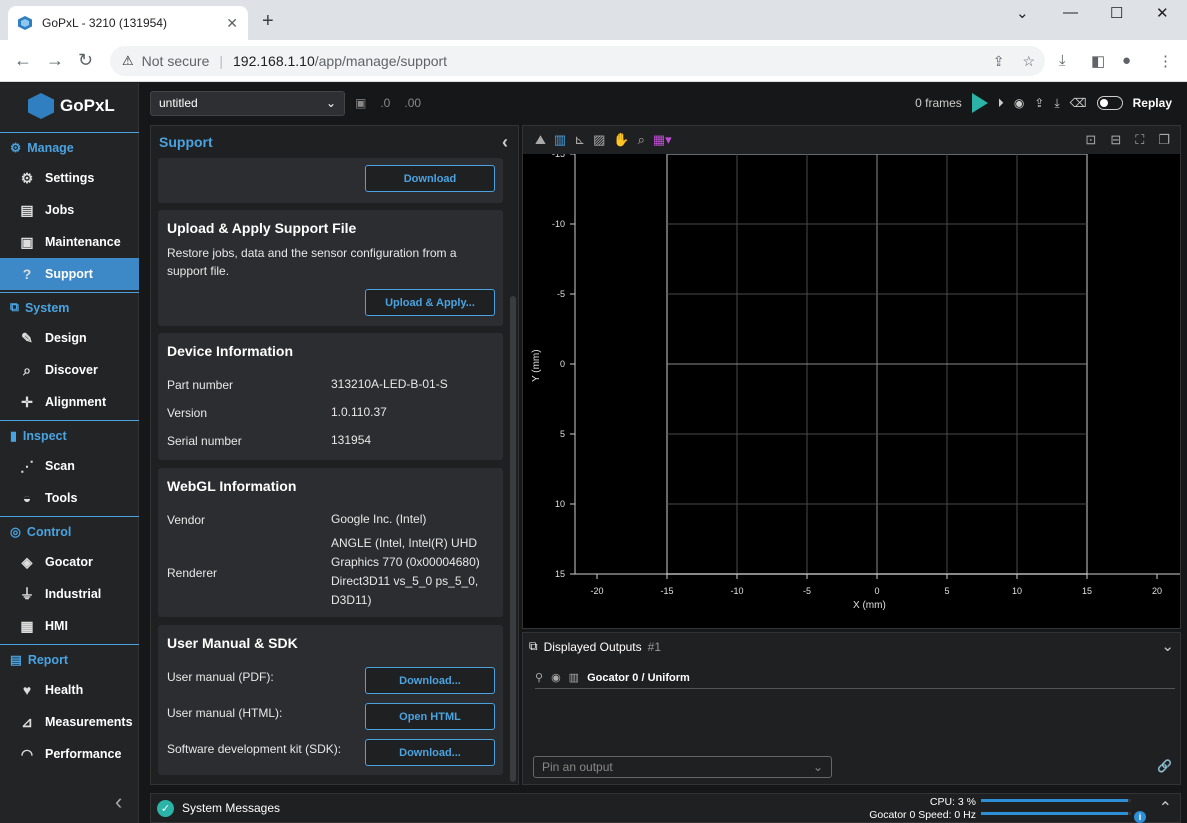 The image size is (1187, 823). What do you see at coordinates (69, 498) in the screenshot?
I see `sidebar-item-tools: ◒ Tools` at bounding box center [69, 498].